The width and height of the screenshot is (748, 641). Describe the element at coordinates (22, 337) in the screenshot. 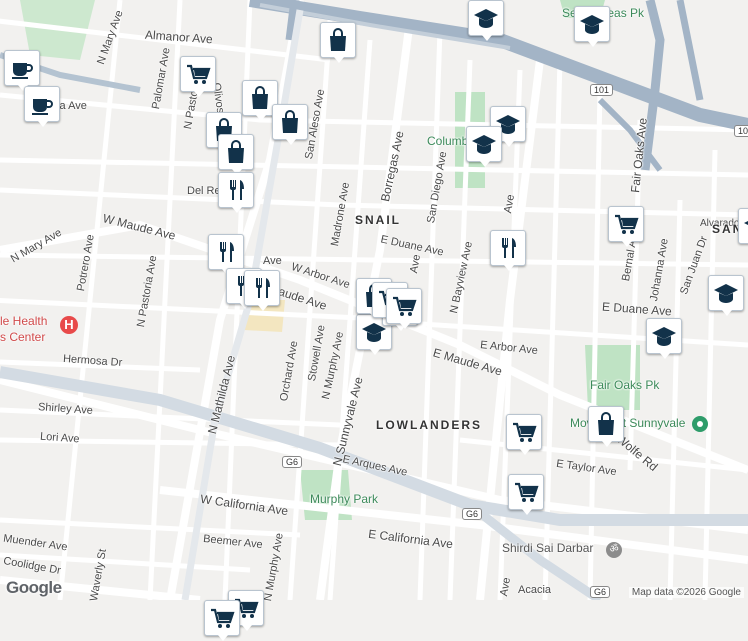

I see `poi-label: s Center` at that location.